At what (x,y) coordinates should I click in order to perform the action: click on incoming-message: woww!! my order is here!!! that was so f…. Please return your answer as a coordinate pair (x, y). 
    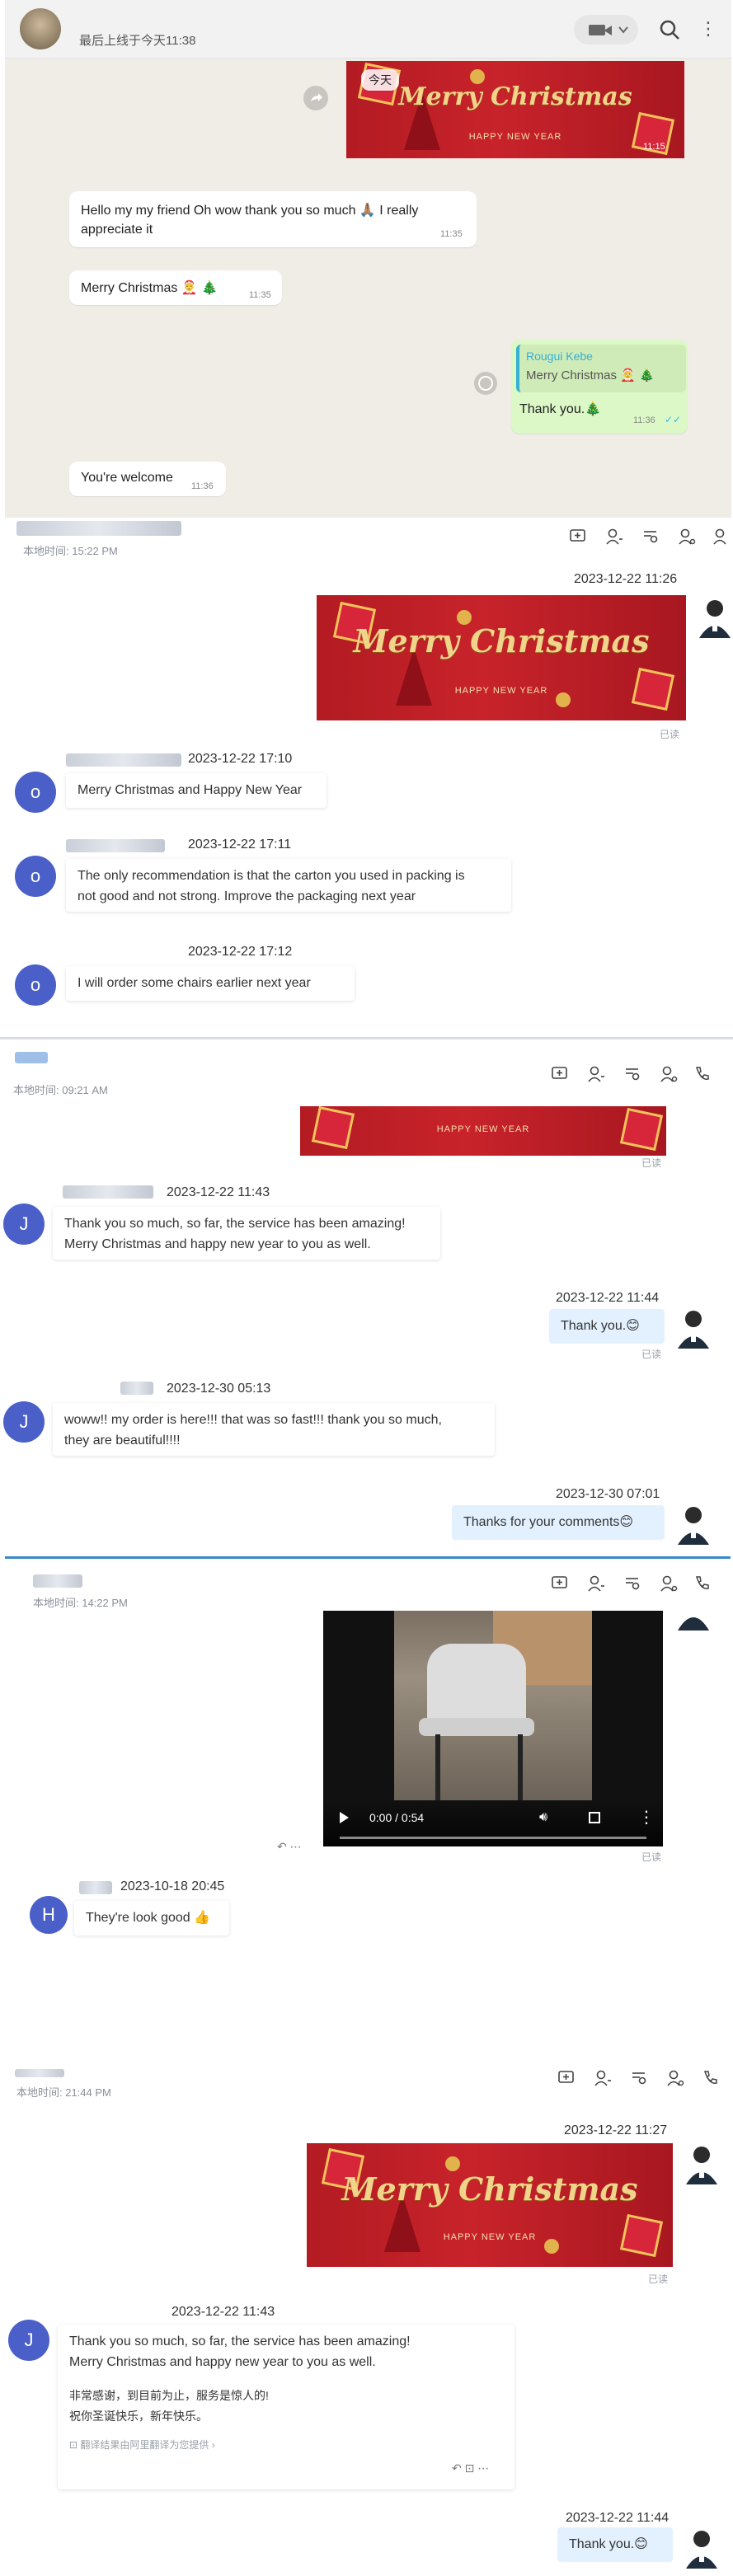
    Looking at the image, I should click on (274, 1429).